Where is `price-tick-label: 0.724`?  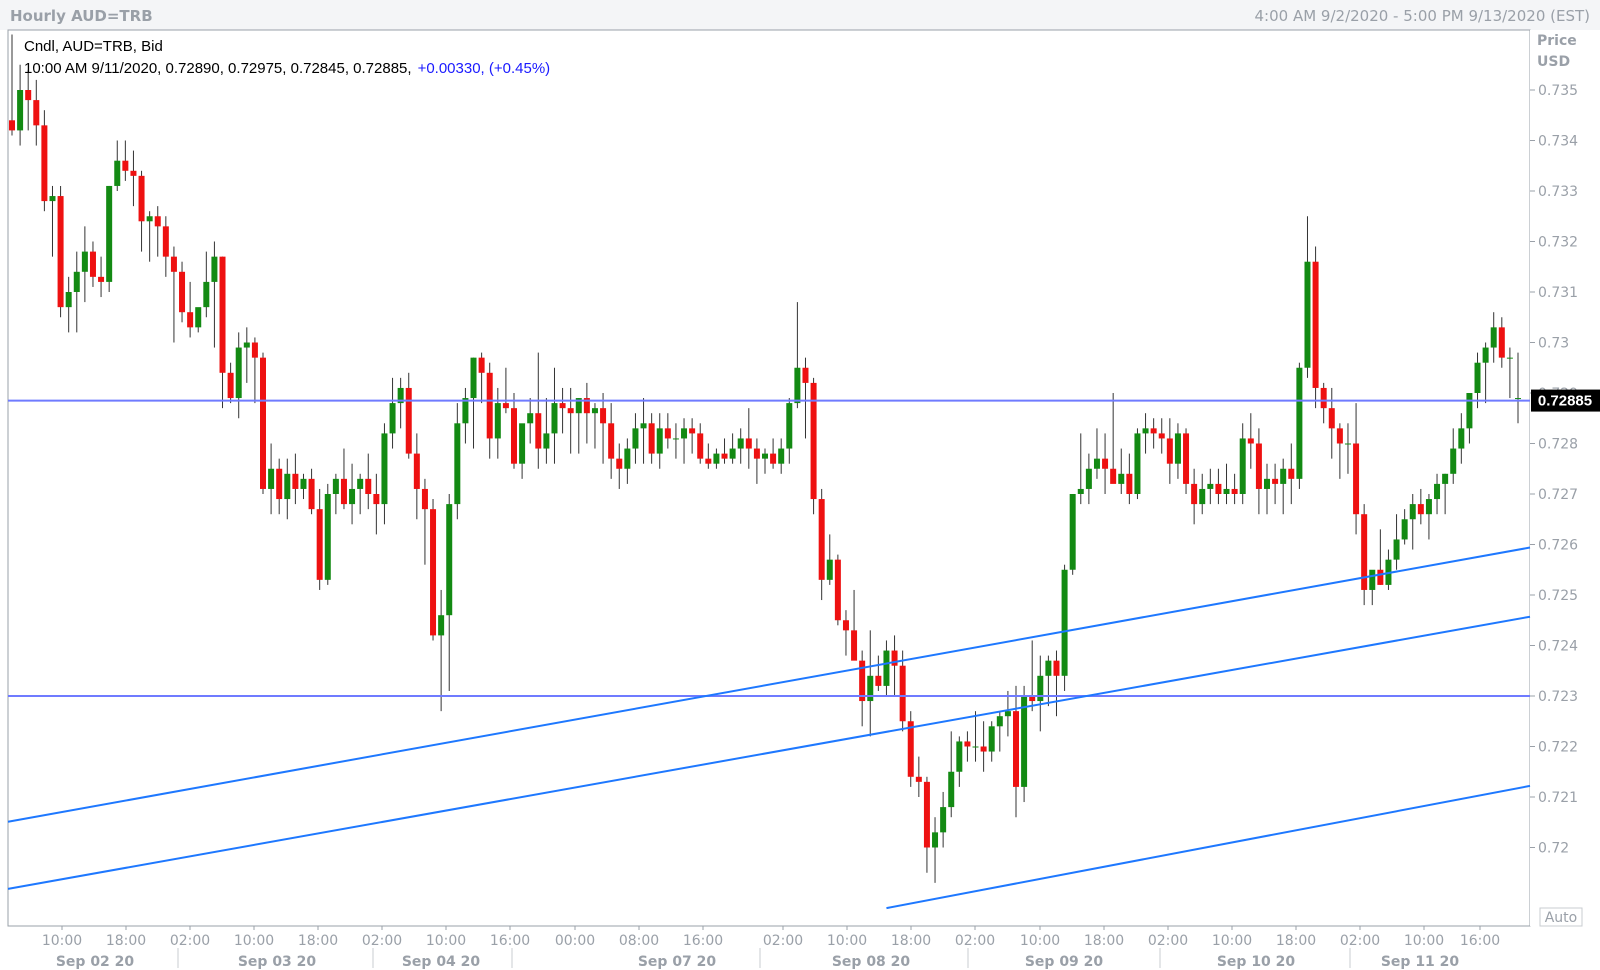
price-tick-label: 0.724 is located at coordinates (1558, 647).